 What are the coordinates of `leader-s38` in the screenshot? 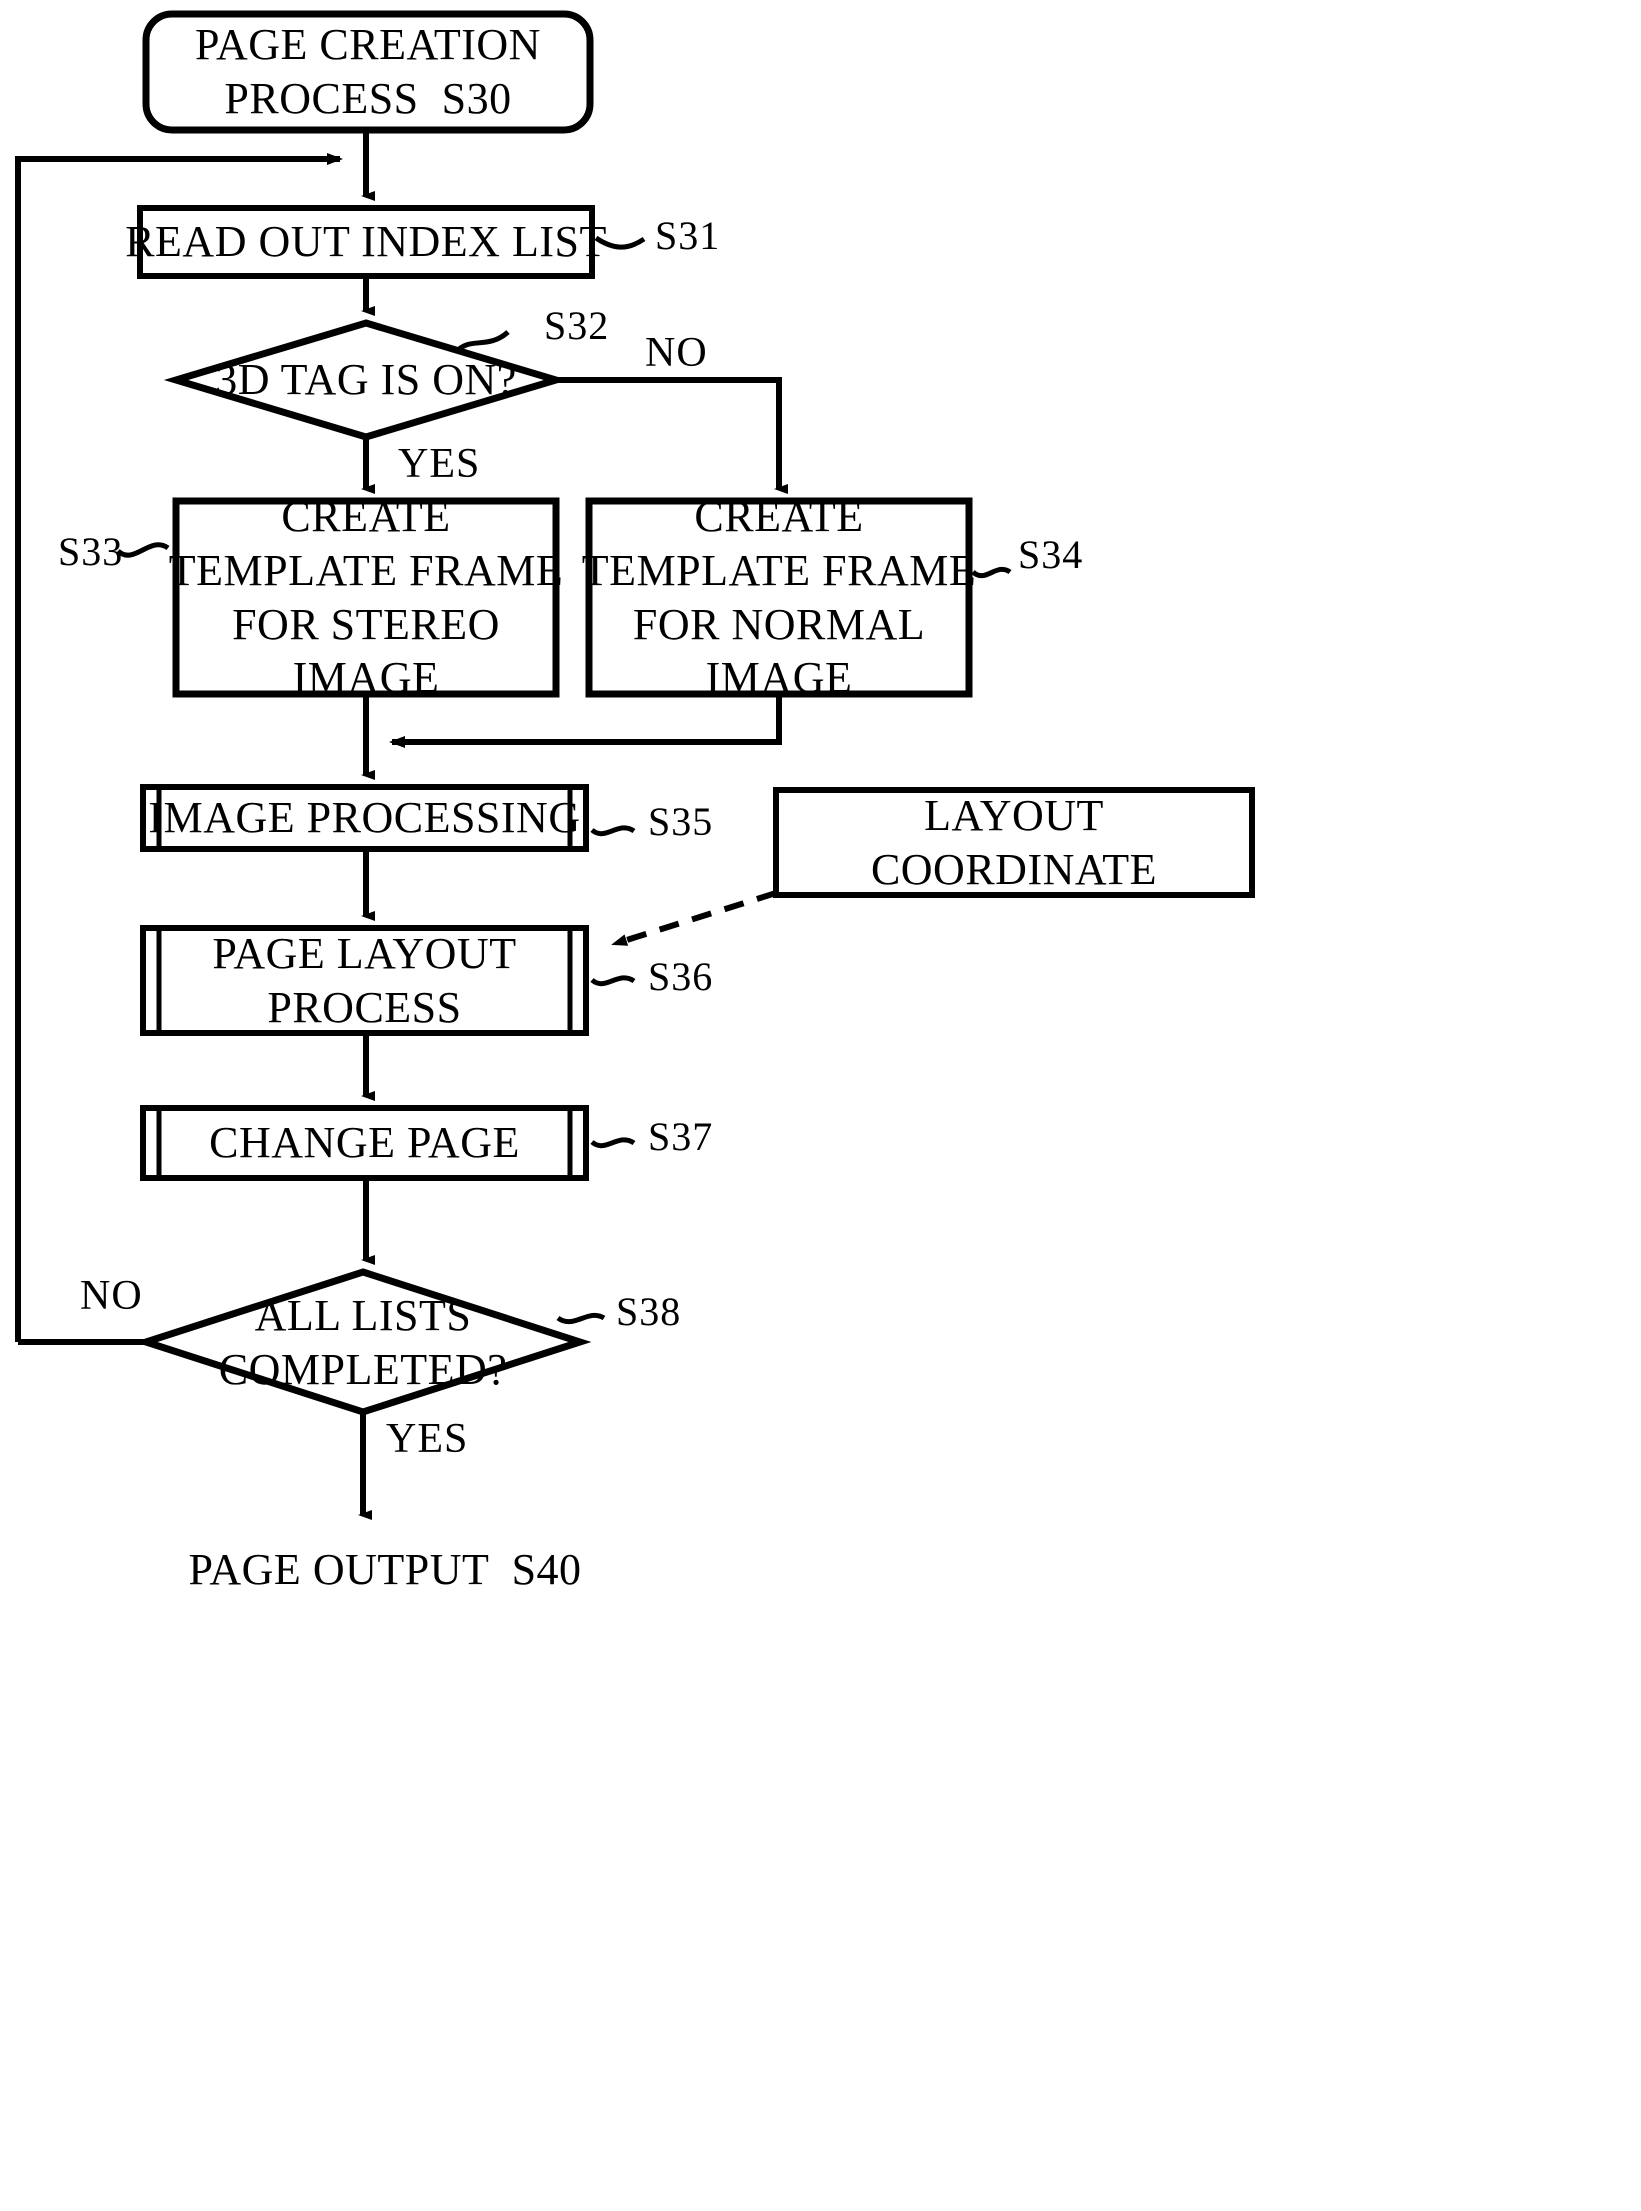 It's located at (581, 1318).